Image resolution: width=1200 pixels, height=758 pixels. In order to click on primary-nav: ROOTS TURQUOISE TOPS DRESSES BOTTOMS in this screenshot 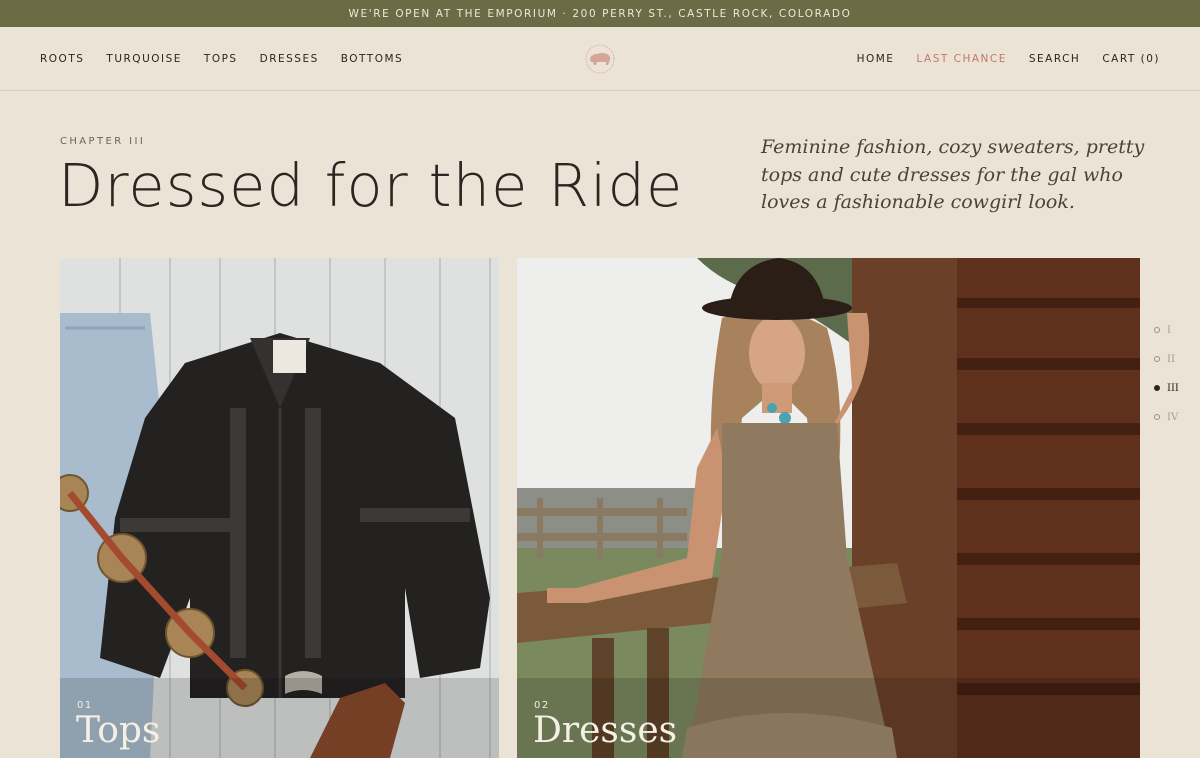, I will do `click(221, 59)`.